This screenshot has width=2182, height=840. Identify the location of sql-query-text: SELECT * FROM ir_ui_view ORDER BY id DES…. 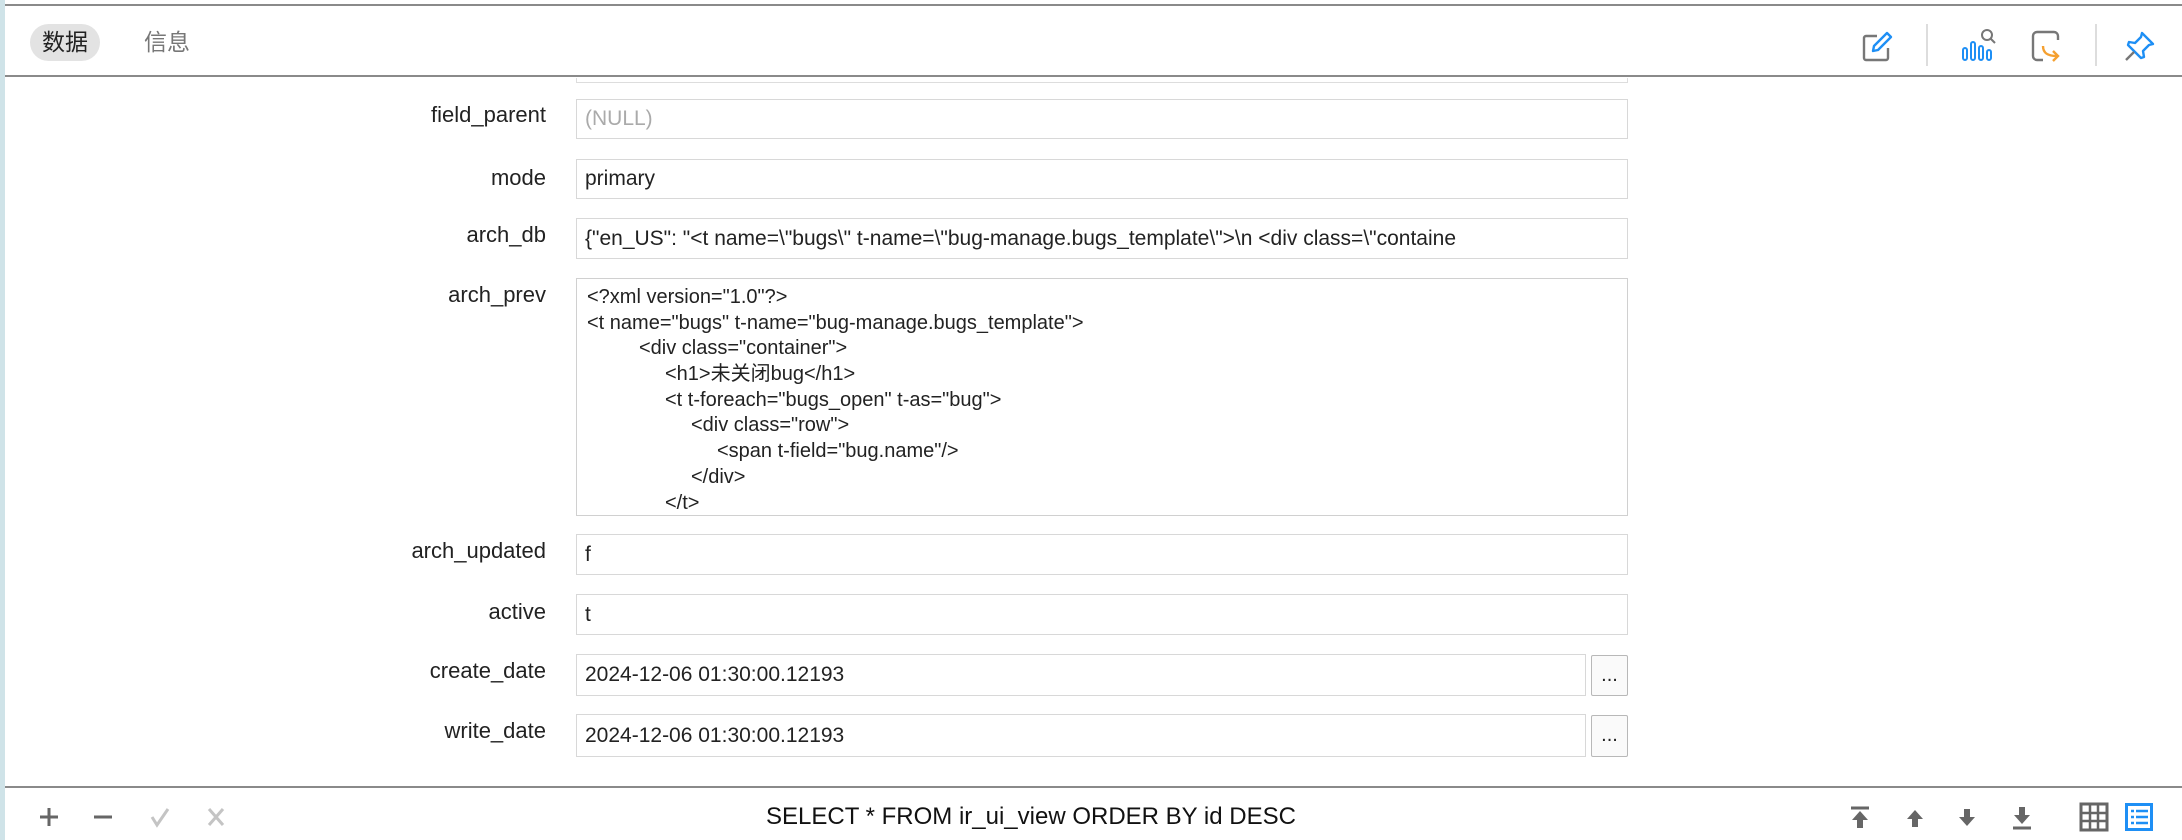
(1031, 816).